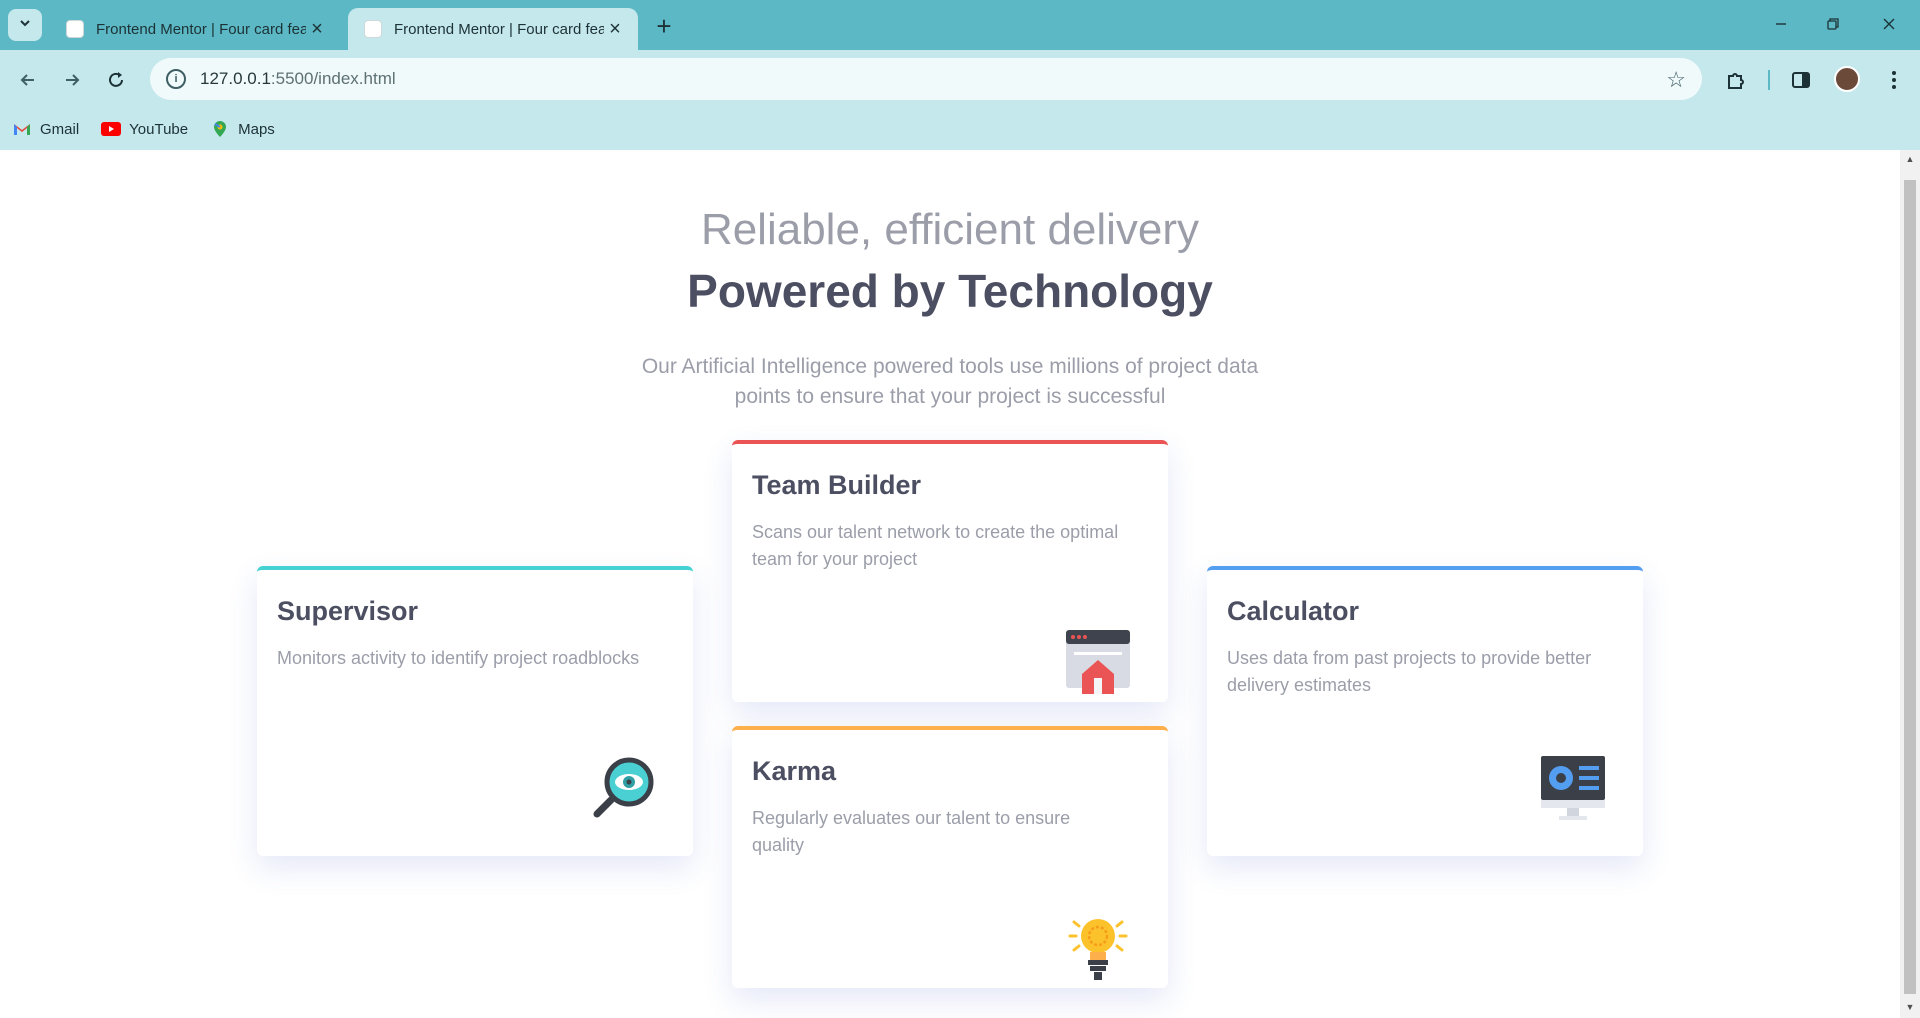  What do you see at coordinates (22, 129) in the screenshot?
I see `gmail-icon` at bounding box center [22, 129].